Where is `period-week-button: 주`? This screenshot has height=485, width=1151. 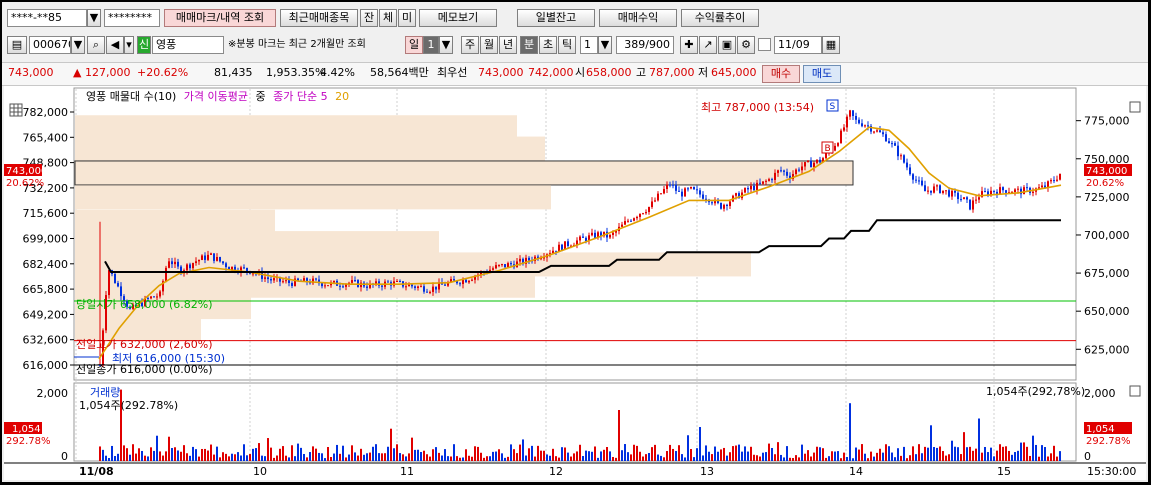
period-week-button: 주 is located at coordinates (470, 45).